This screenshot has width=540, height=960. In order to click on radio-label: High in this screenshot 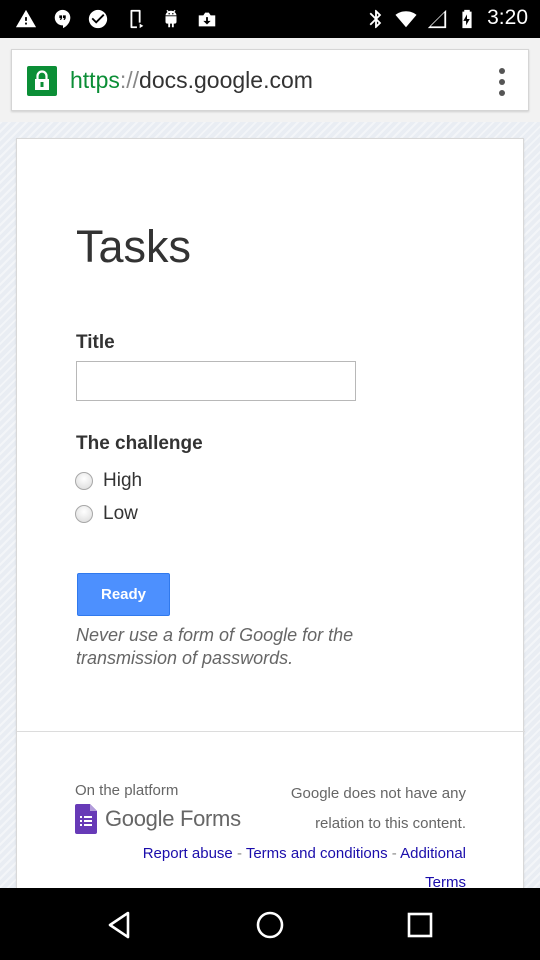, I will do `click(122, 481)`.